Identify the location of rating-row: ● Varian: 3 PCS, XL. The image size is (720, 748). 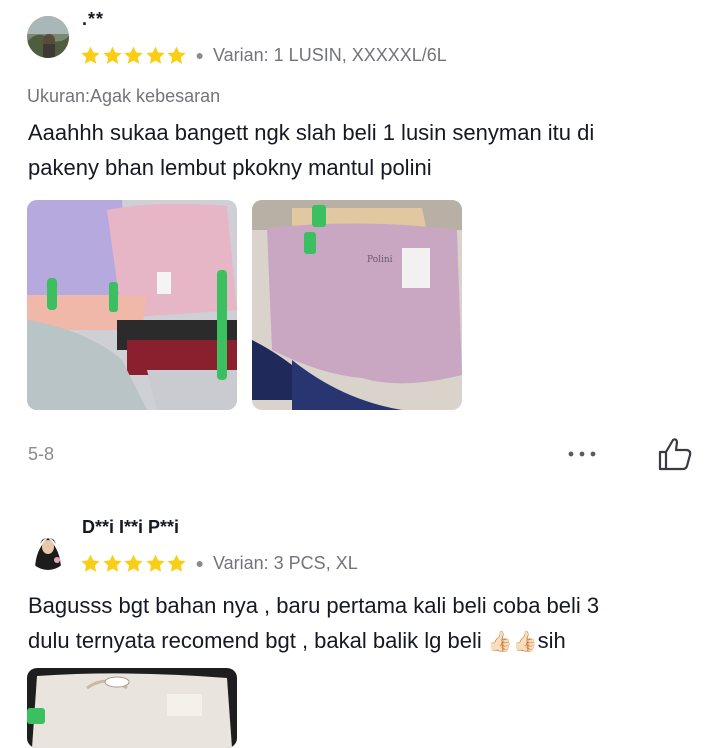
(219, 563).